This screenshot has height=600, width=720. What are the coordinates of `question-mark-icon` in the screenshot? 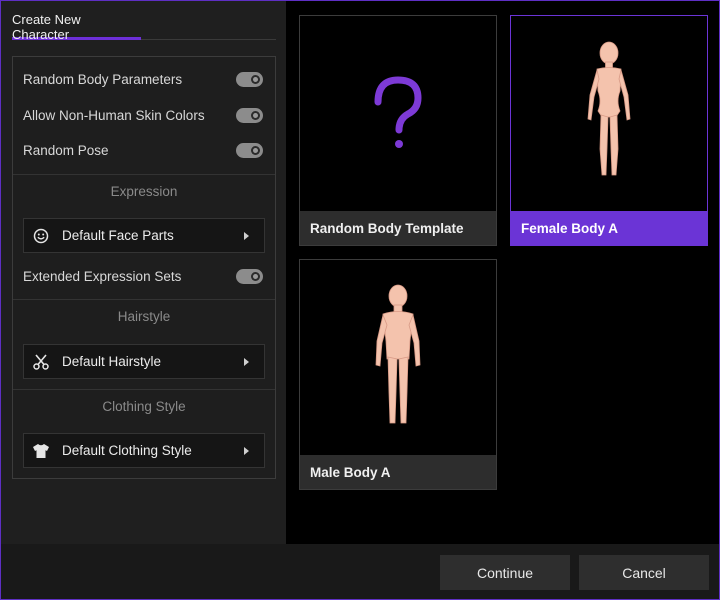 It's located at (398, 111).